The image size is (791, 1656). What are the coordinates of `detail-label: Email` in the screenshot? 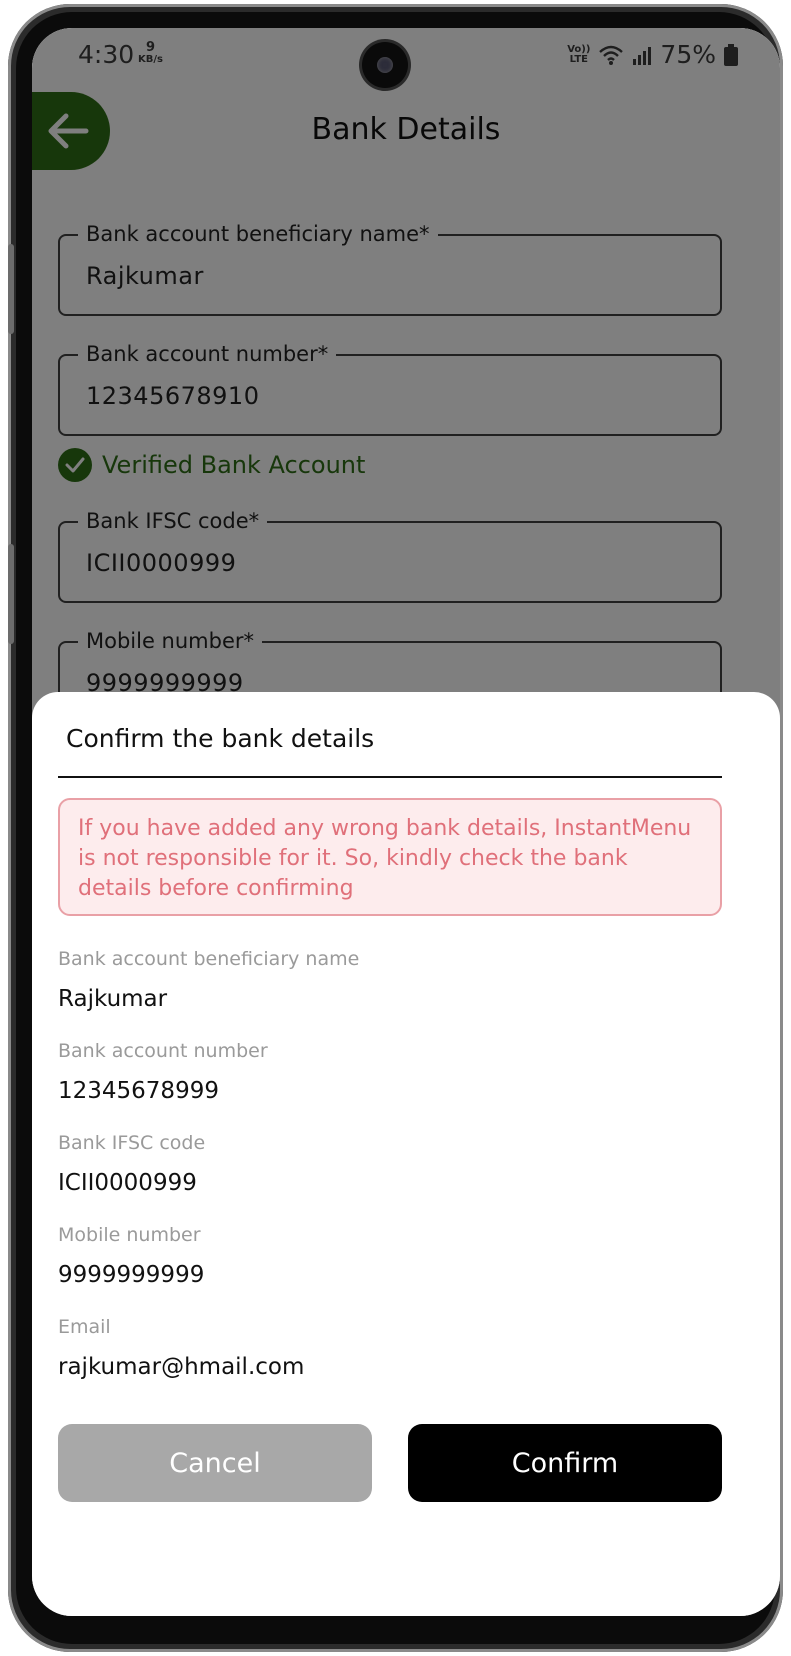 It's located at (84, 1327).